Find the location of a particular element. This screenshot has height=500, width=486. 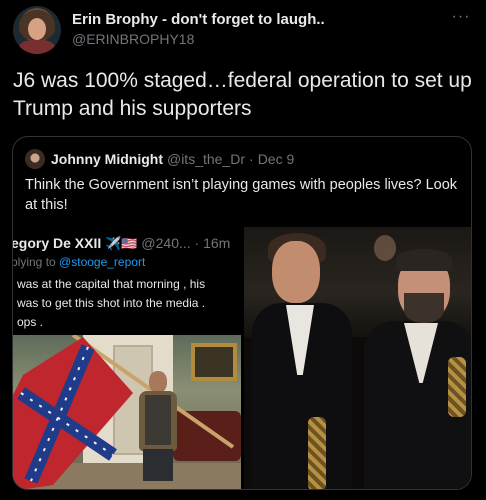

gold-braid-right is located at coordinates (457, 387).